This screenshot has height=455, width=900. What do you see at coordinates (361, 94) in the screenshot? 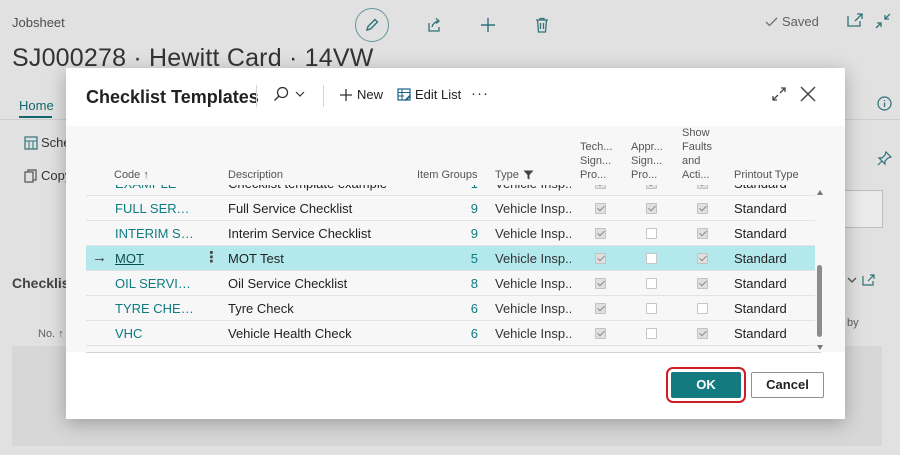
I see `new-button: New` at bounding box center [361, 94].